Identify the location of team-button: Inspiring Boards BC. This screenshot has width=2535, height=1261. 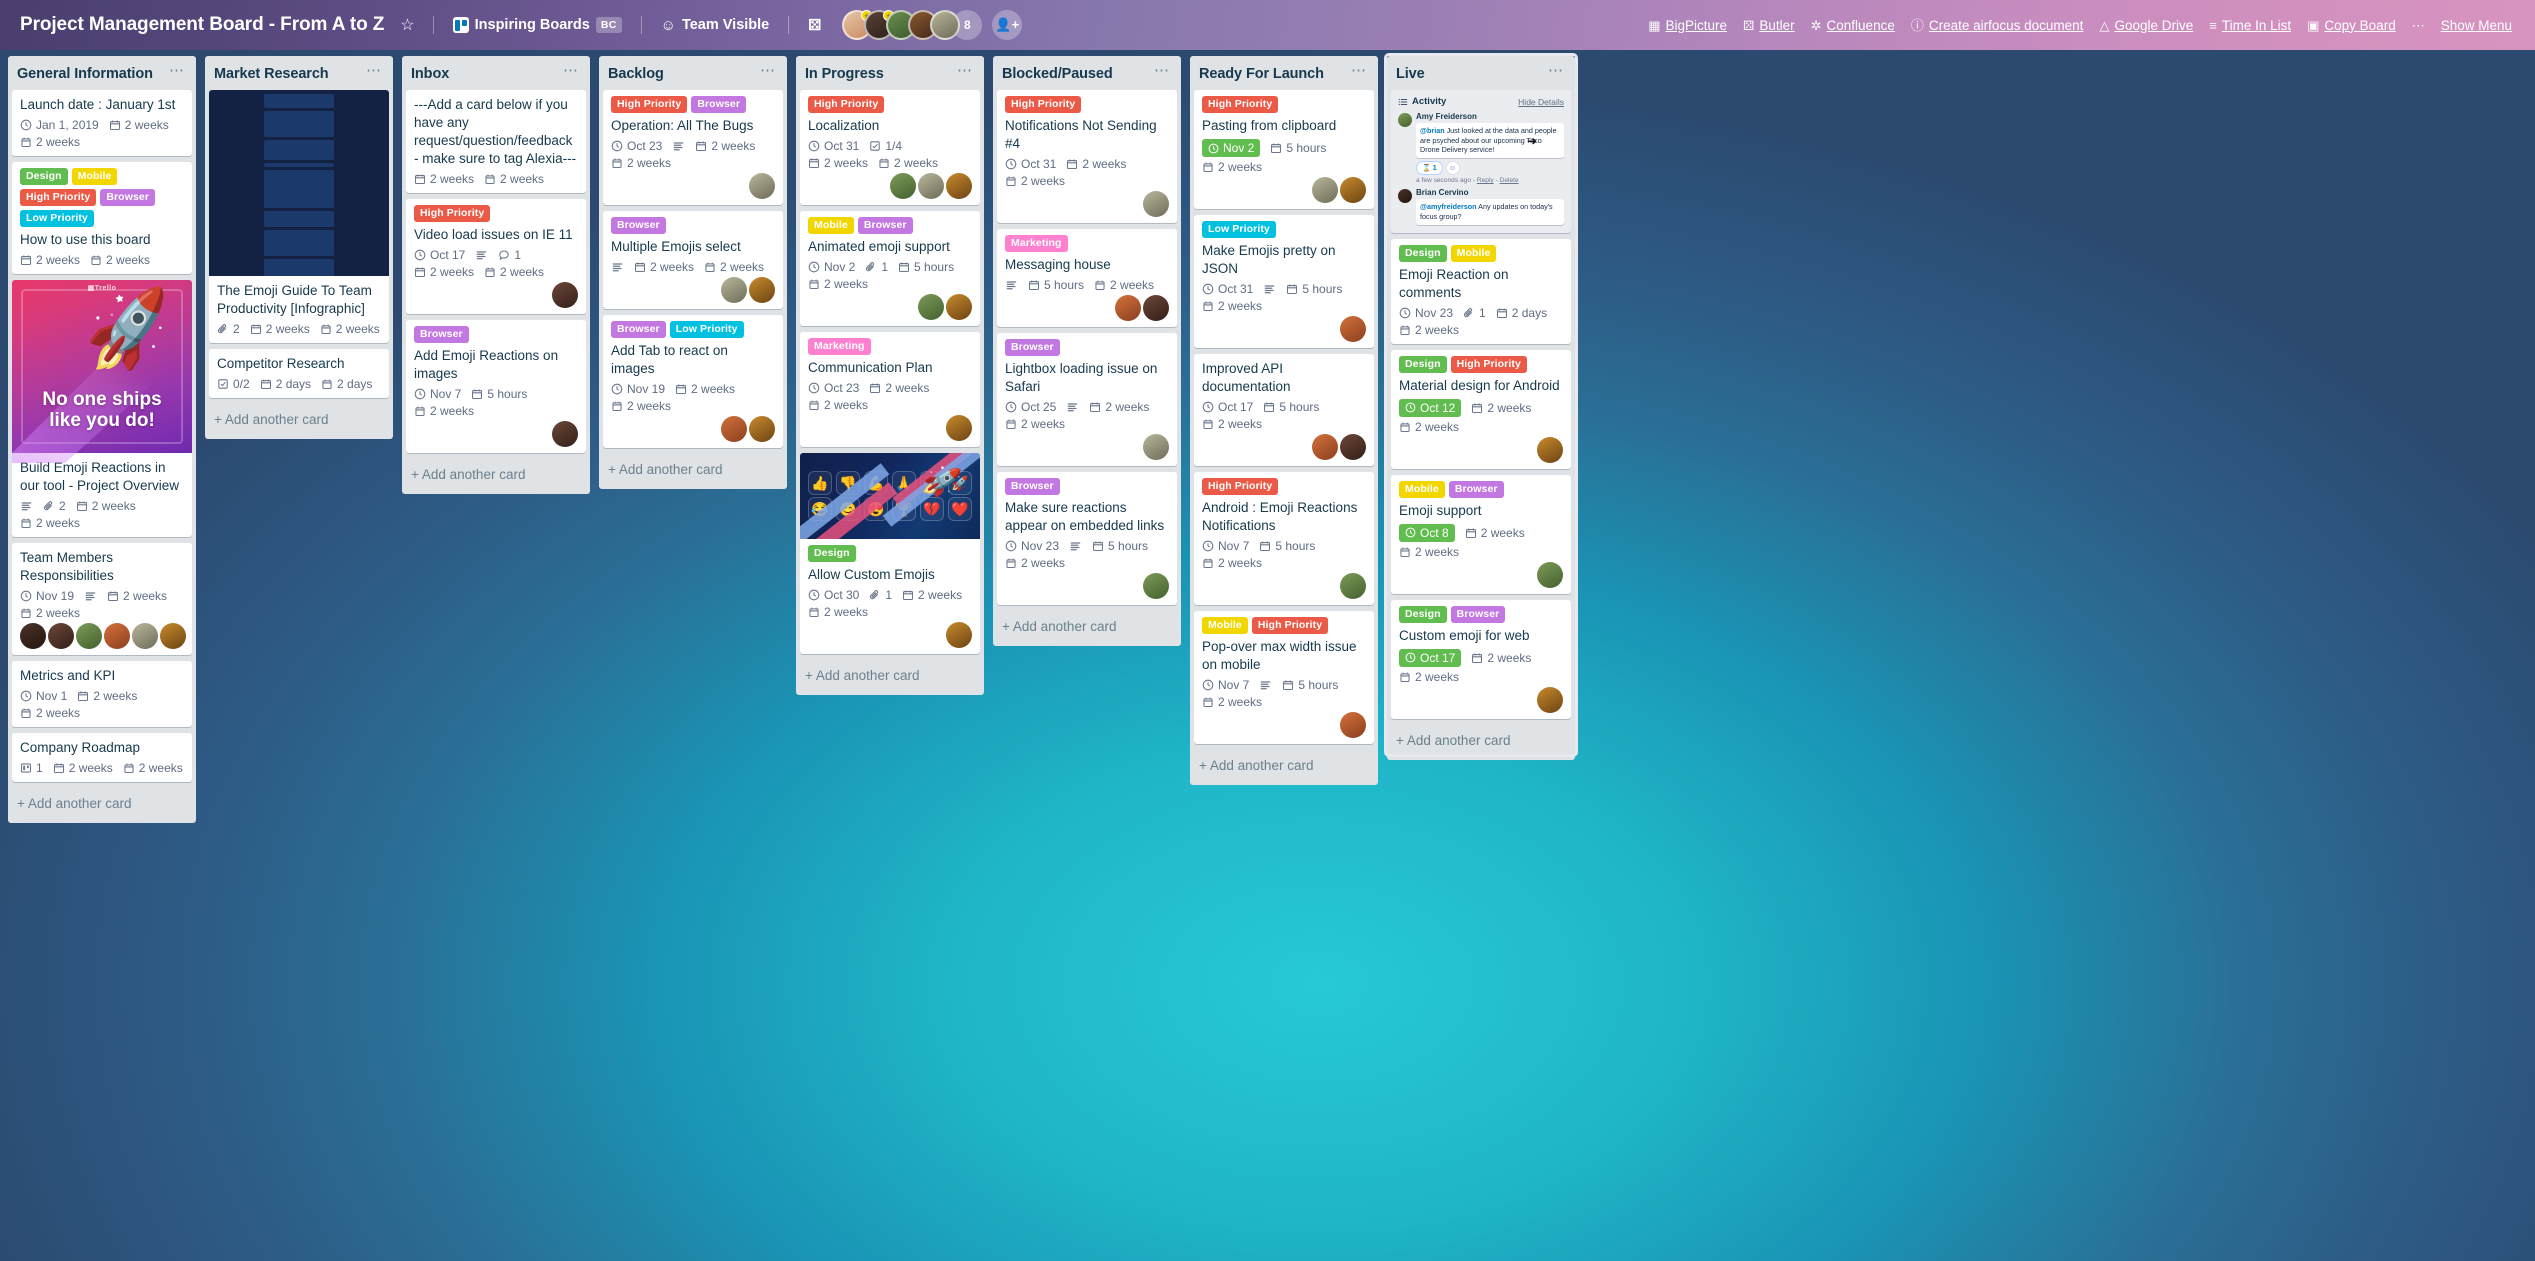
(537, 25).